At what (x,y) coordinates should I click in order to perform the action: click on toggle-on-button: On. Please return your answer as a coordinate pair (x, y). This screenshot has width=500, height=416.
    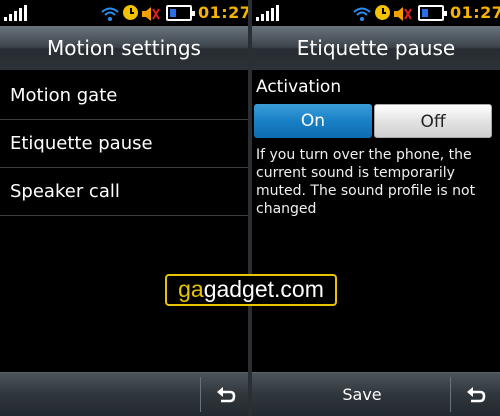
    Looking at the image, I should click on (313, 121).